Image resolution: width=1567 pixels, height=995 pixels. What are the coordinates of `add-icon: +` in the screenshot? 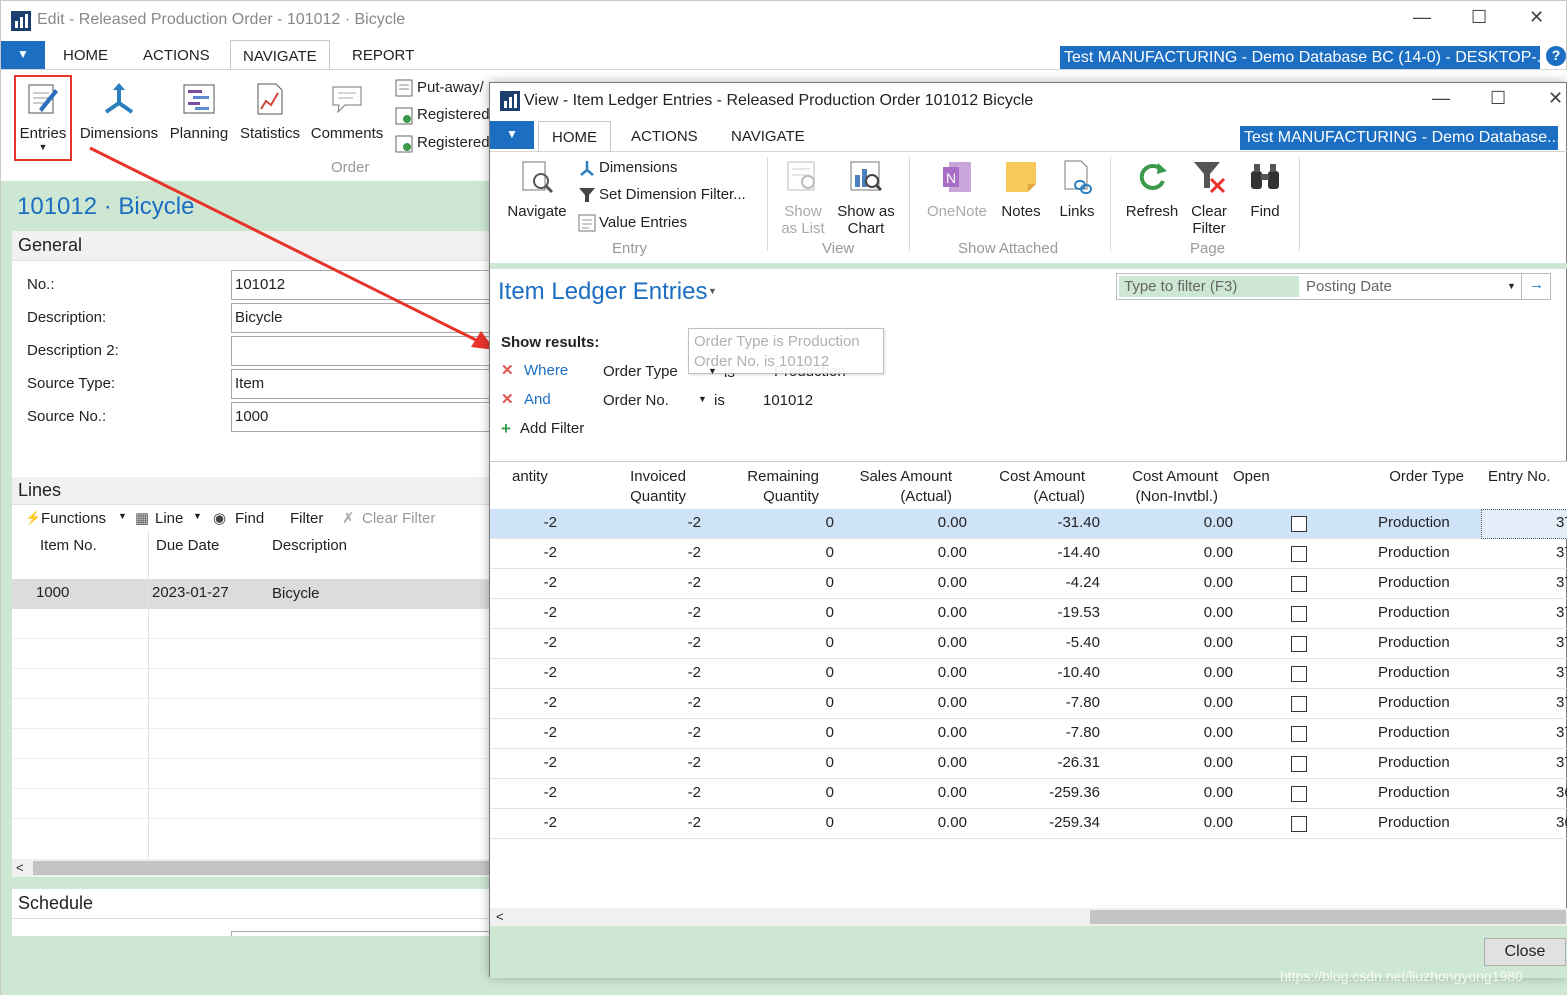 It's located at (506, 429).